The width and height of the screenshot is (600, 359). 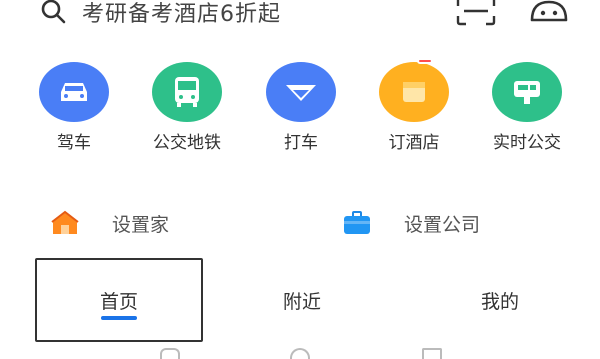 What do you see at coordinates (414, 90) in the screenshot?
I see `hotel-icon` at bounding box center [414, 90].